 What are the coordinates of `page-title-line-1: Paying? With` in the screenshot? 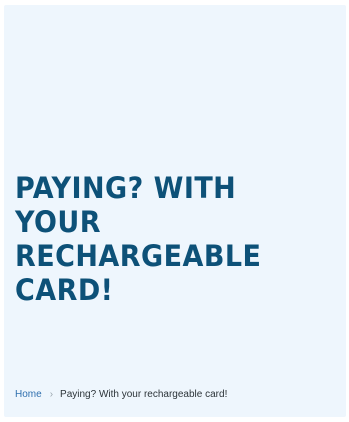 It's located at (126, 188).